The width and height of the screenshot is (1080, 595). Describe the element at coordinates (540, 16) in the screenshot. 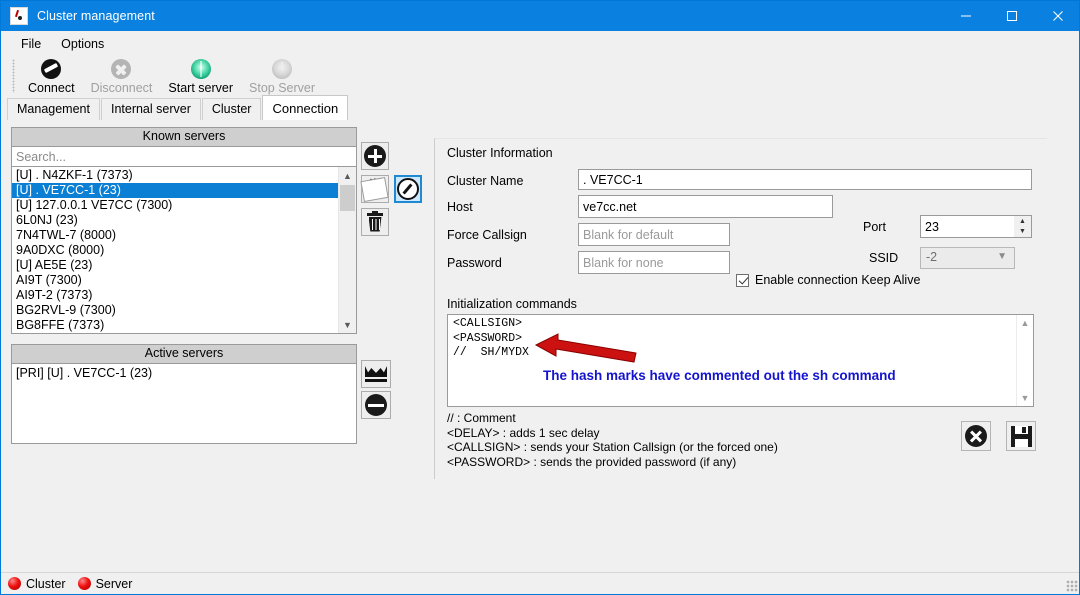

I see `title-bar: Cluster management` at that location.